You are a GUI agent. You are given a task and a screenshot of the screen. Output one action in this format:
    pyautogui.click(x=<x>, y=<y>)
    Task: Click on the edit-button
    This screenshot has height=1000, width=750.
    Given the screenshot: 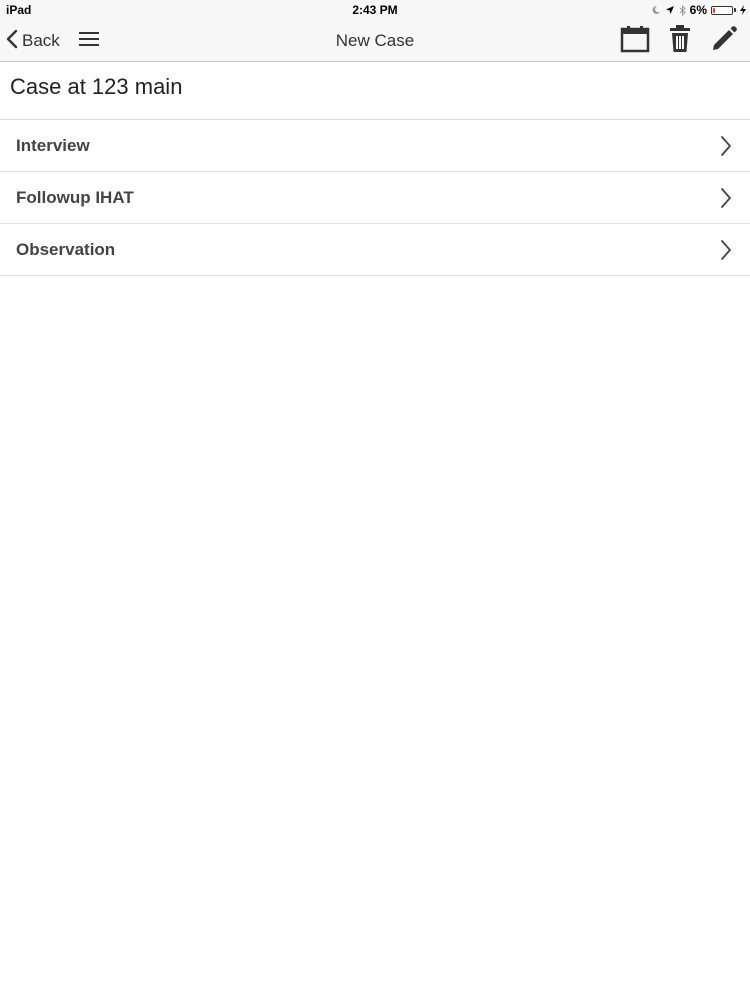 What is the action you would take?
    pyautogui.click(x=724, y=41)
    